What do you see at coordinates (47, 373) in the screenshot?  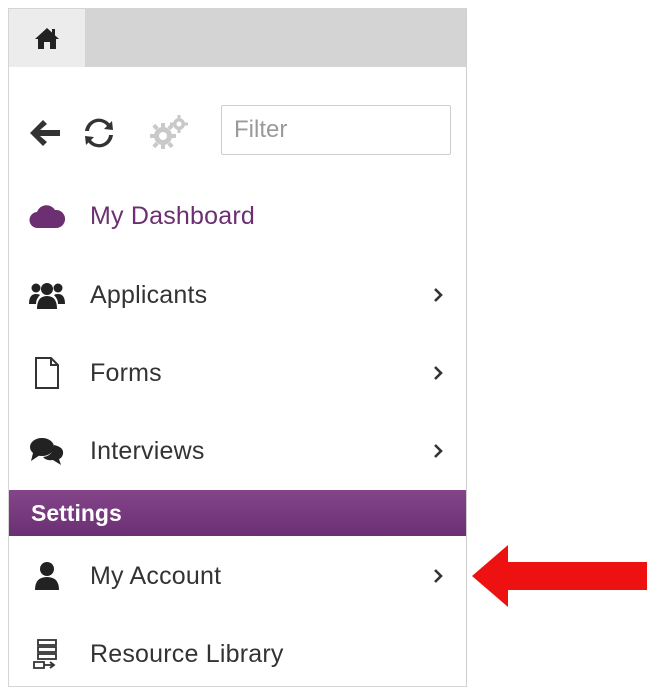 I see `document-icon` at bounding box center [47, 373].